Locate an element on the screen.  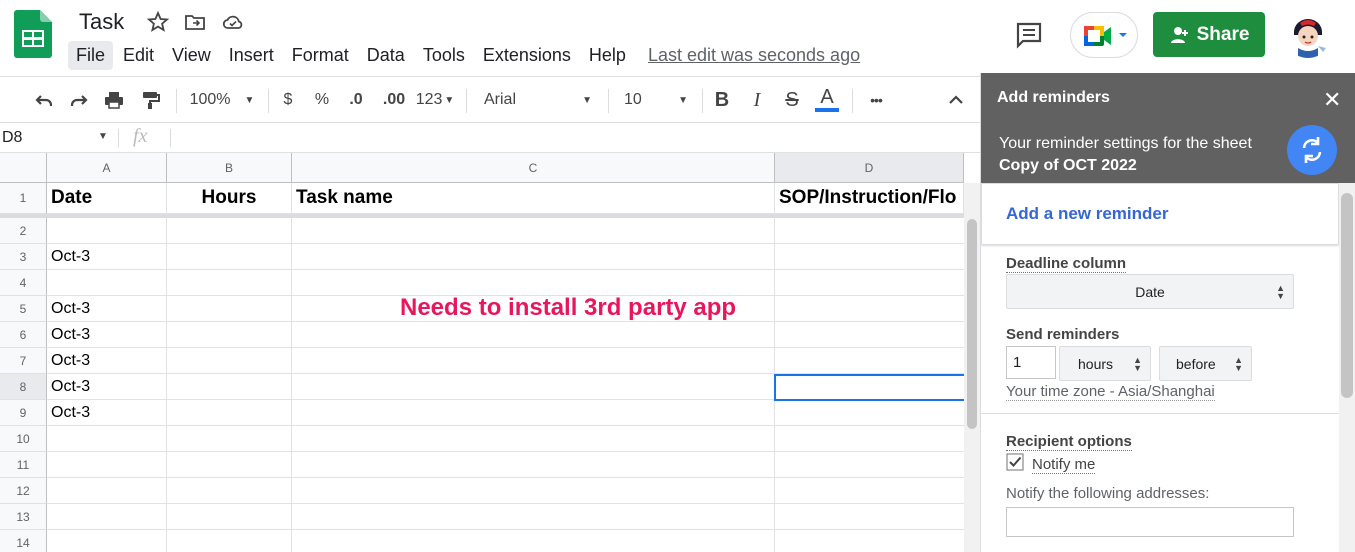
font-size-select: 10 ▼ is located at coordinates (656, 100).